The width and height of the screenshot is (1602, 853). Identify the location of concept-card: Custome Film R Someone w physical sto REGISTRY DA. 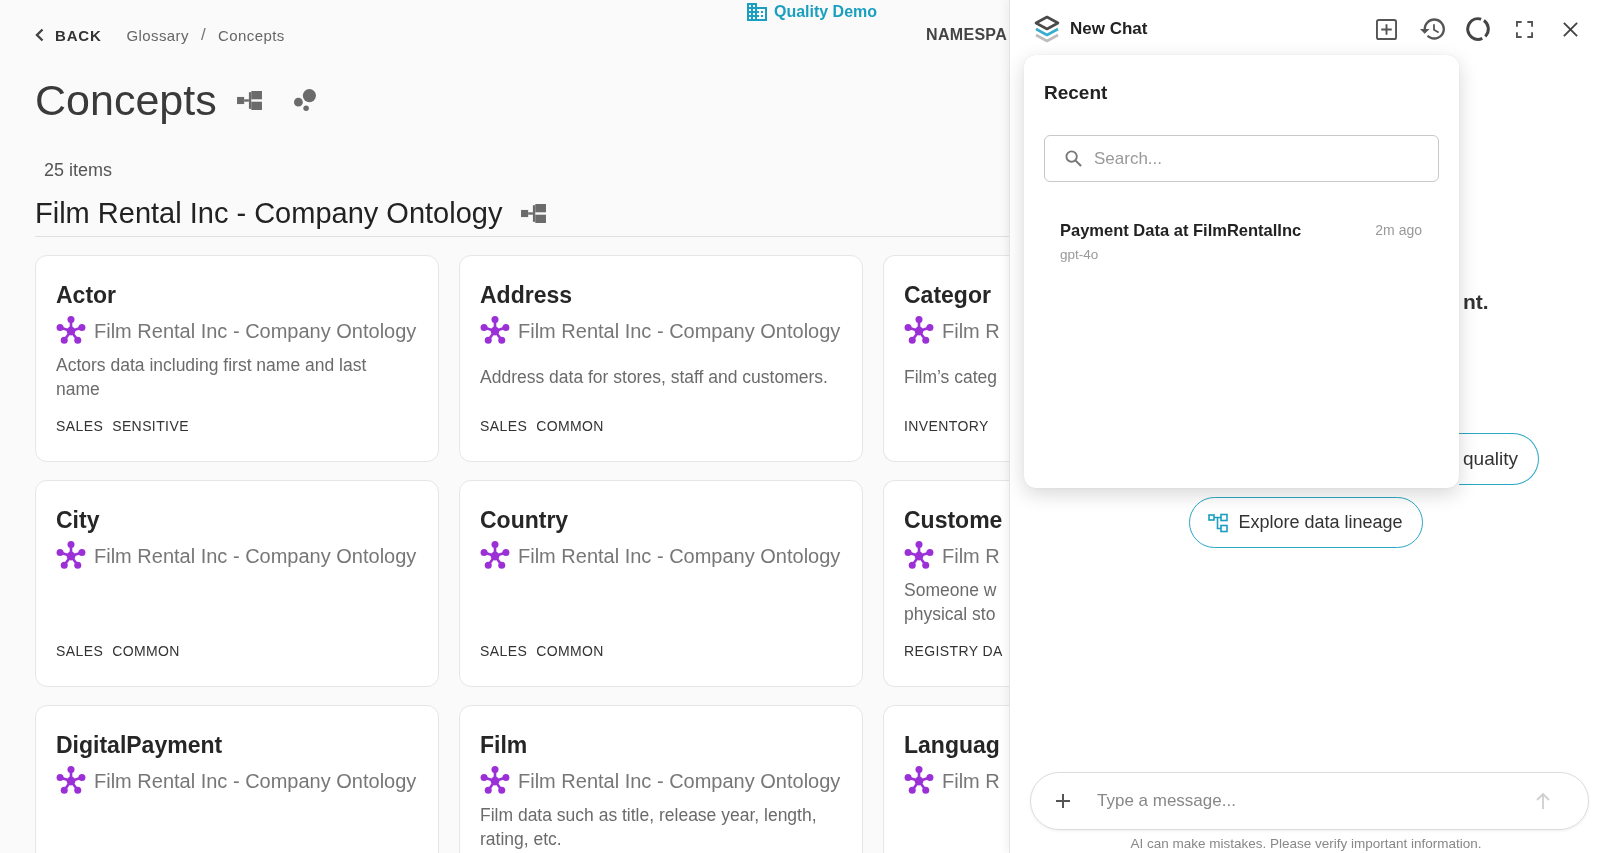
(946, 583).